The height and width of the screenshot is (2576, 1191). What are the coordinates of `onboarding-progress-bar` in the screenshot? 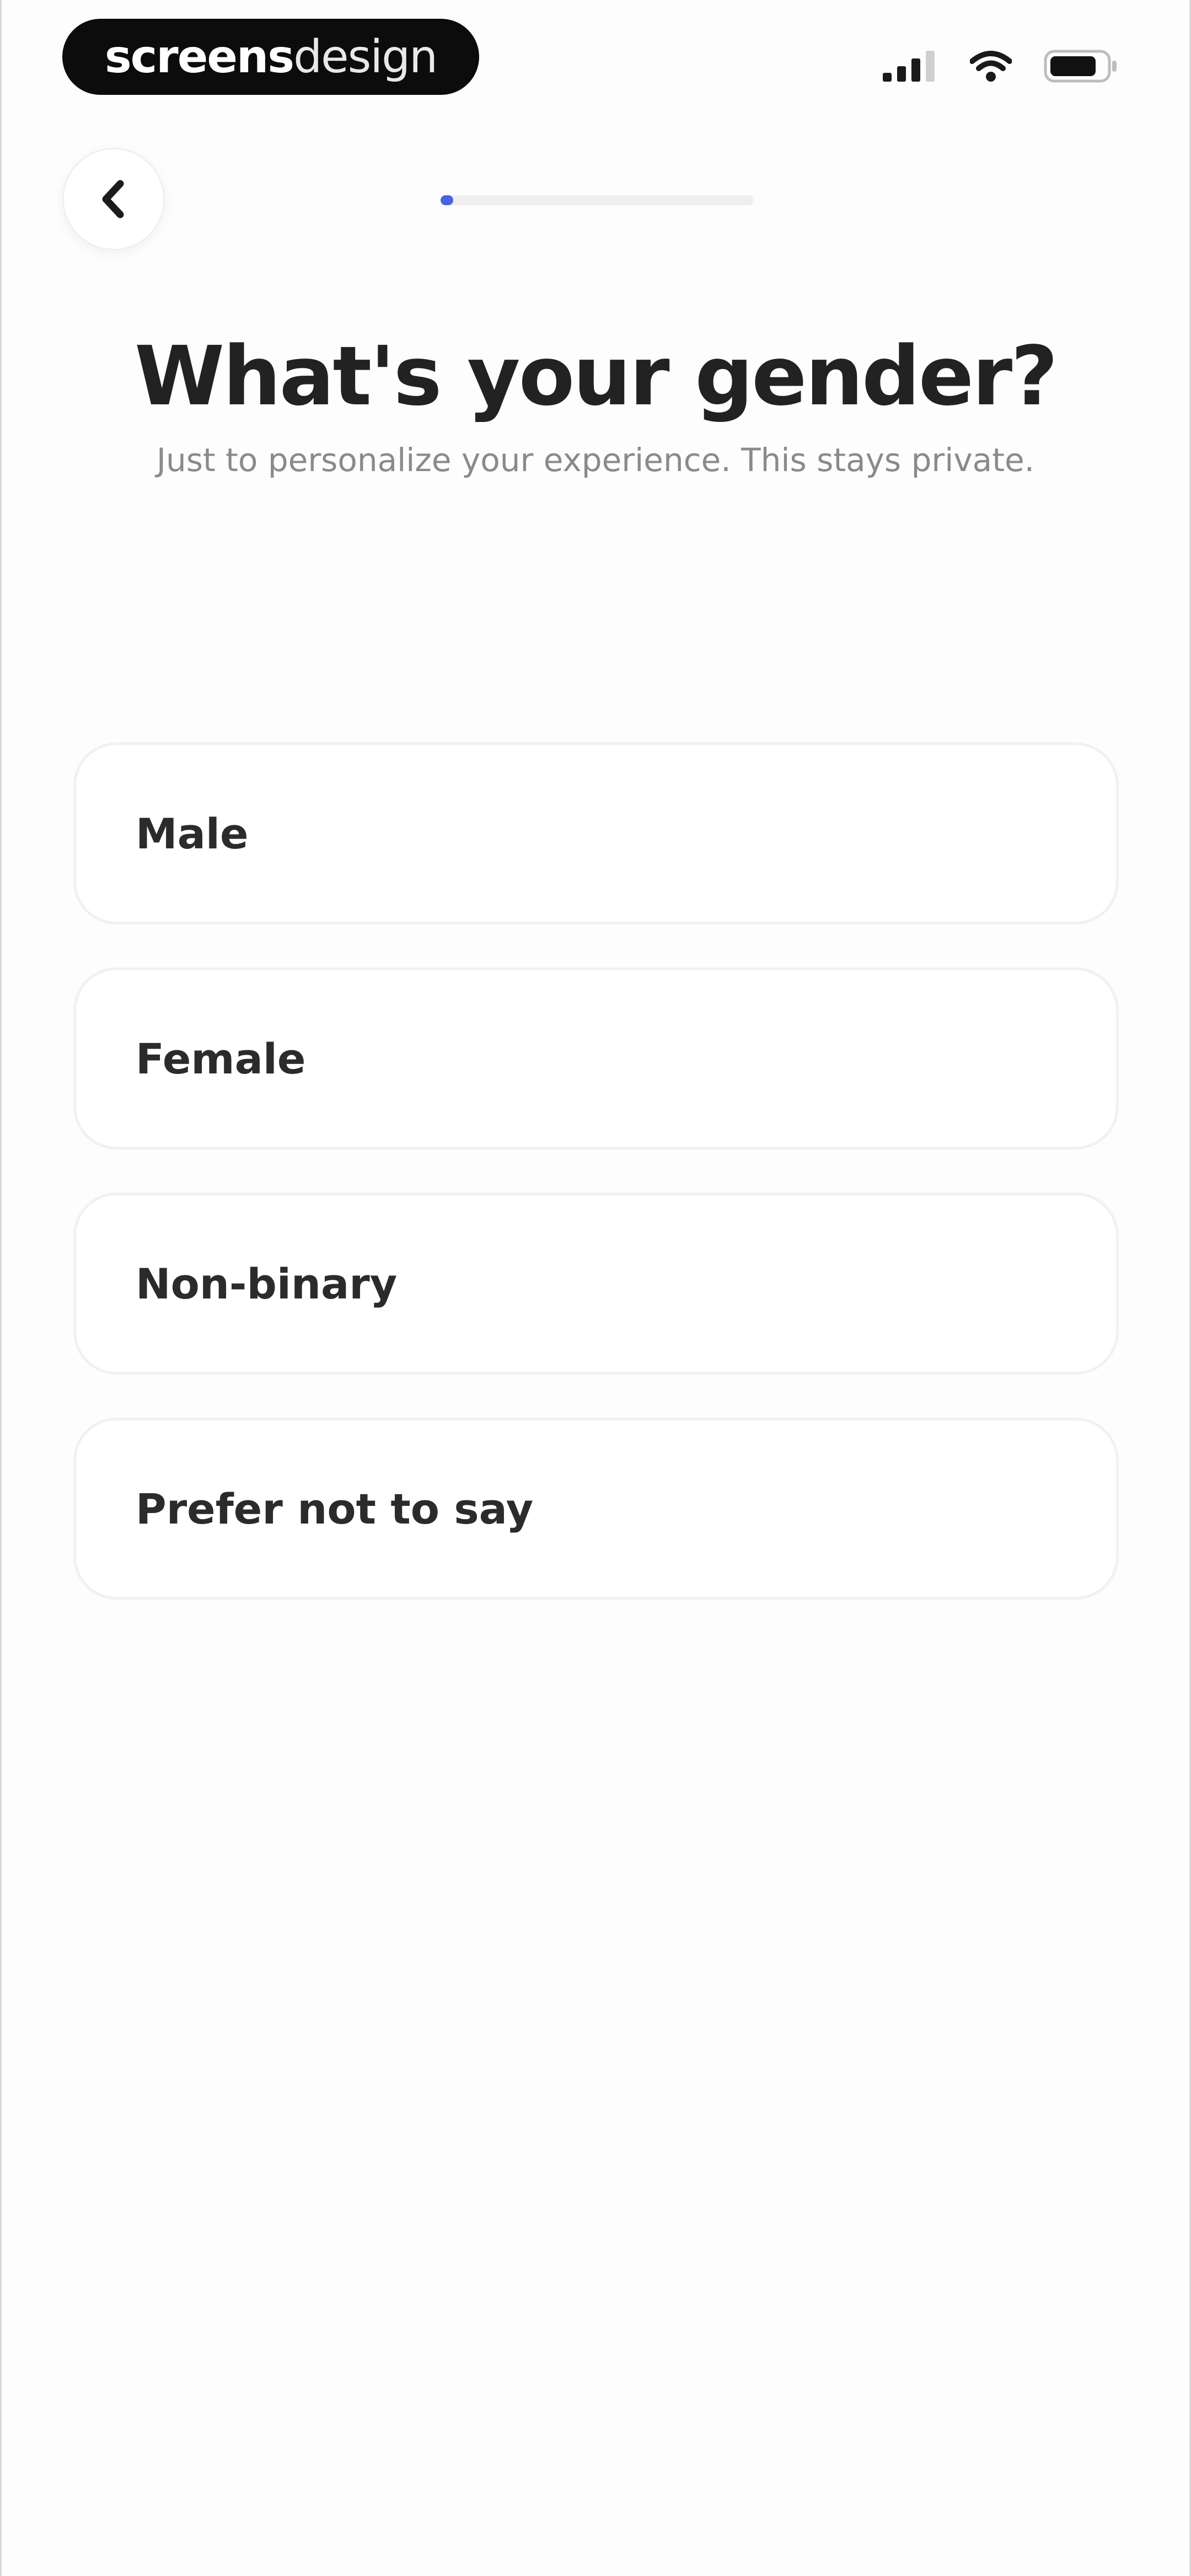 It's located at (597, 200).